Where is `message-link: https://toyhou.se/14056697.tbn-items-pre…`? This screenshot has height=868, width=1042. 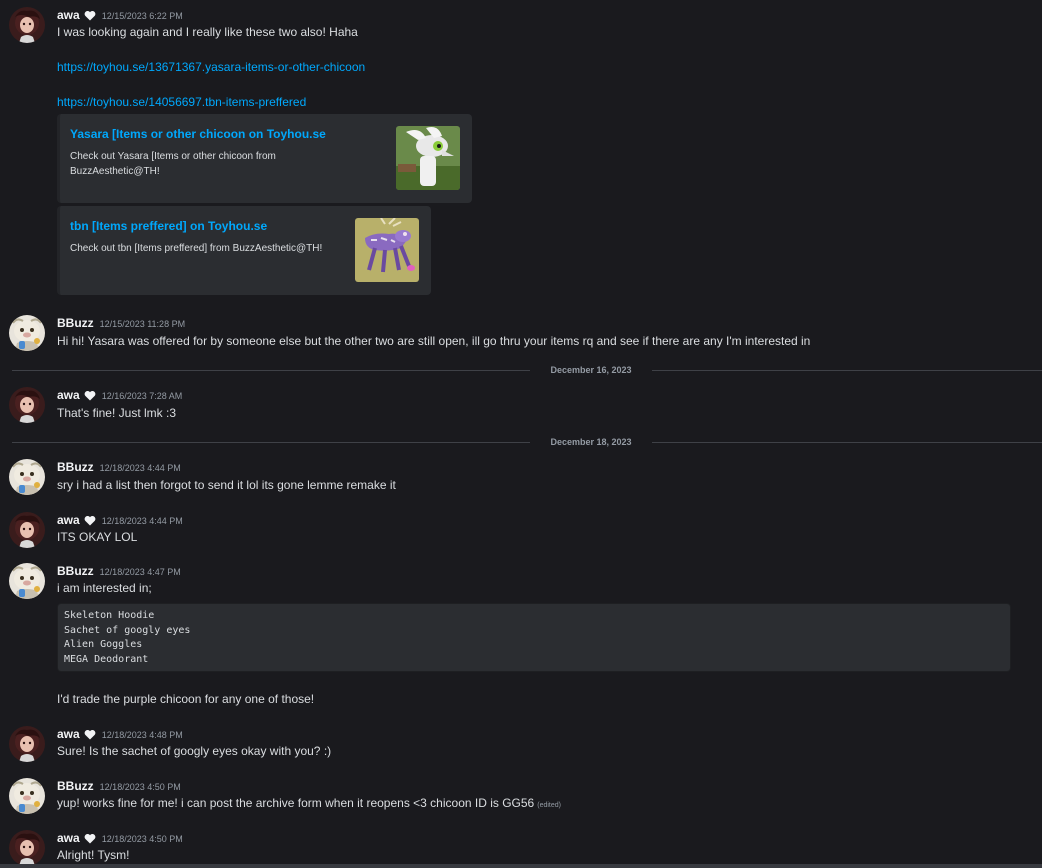 message-link: https://toyhou.se/14056697.tbn-items-pre… is located at coordinates (181, 102).